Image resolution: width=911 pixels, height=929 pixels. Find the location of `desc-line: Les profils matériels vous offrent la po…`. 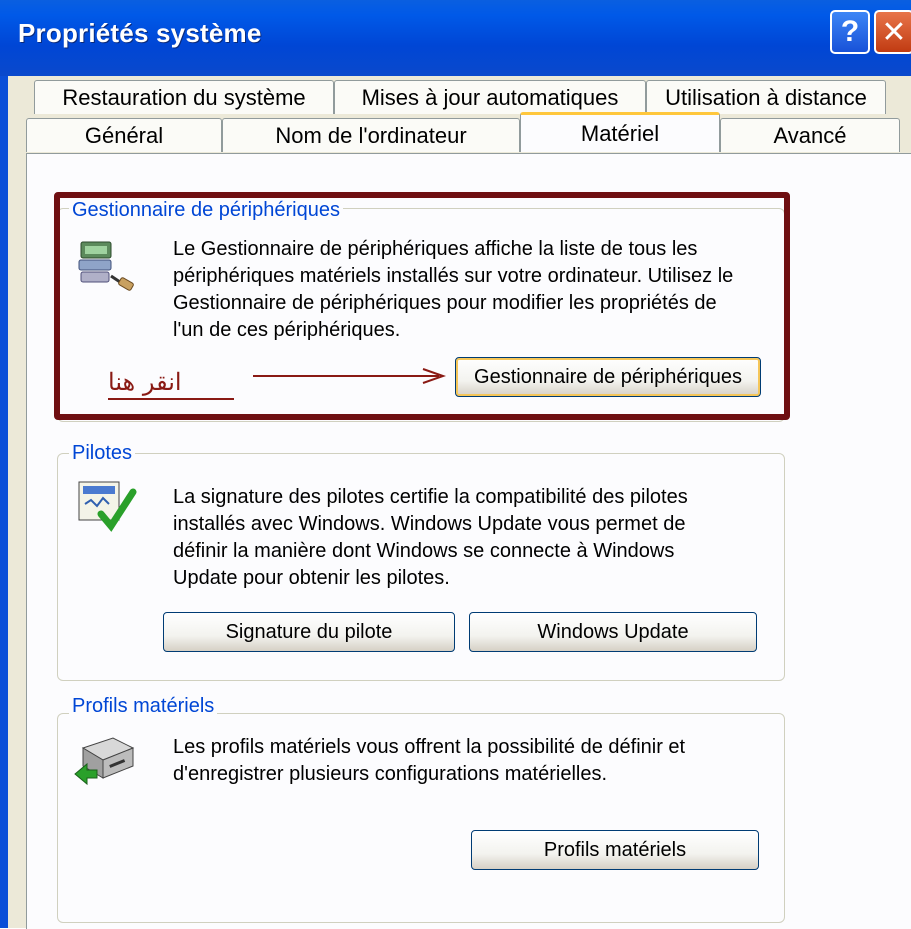

desc-line: Les profils matériels vous offrent la po… is located at coordinates (429, 747).